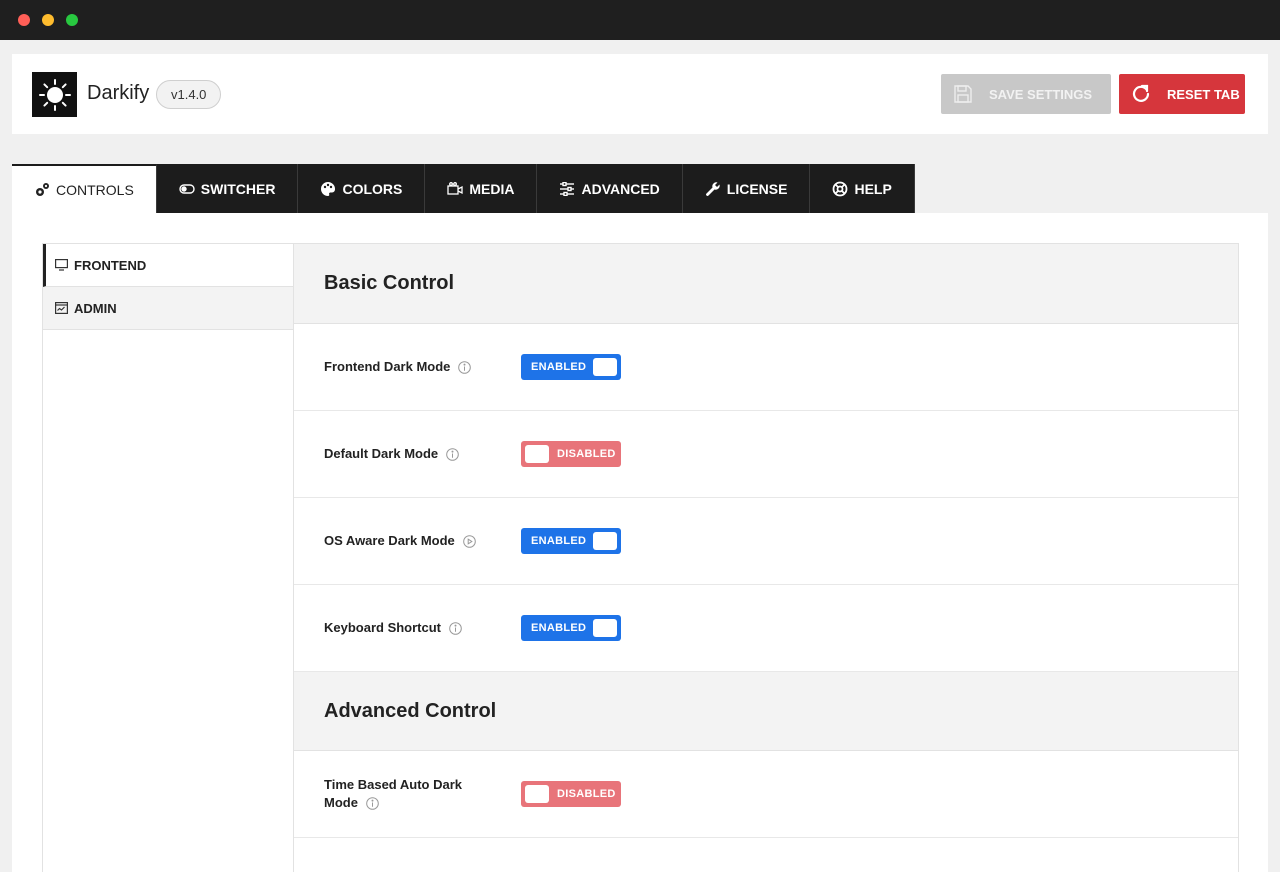 This screenshot has height=872, width=1280. What do you see at coordinates (757, 189) in the screenshot?
I see `tab-label: LICENSE` at bounding box center [757, 189].